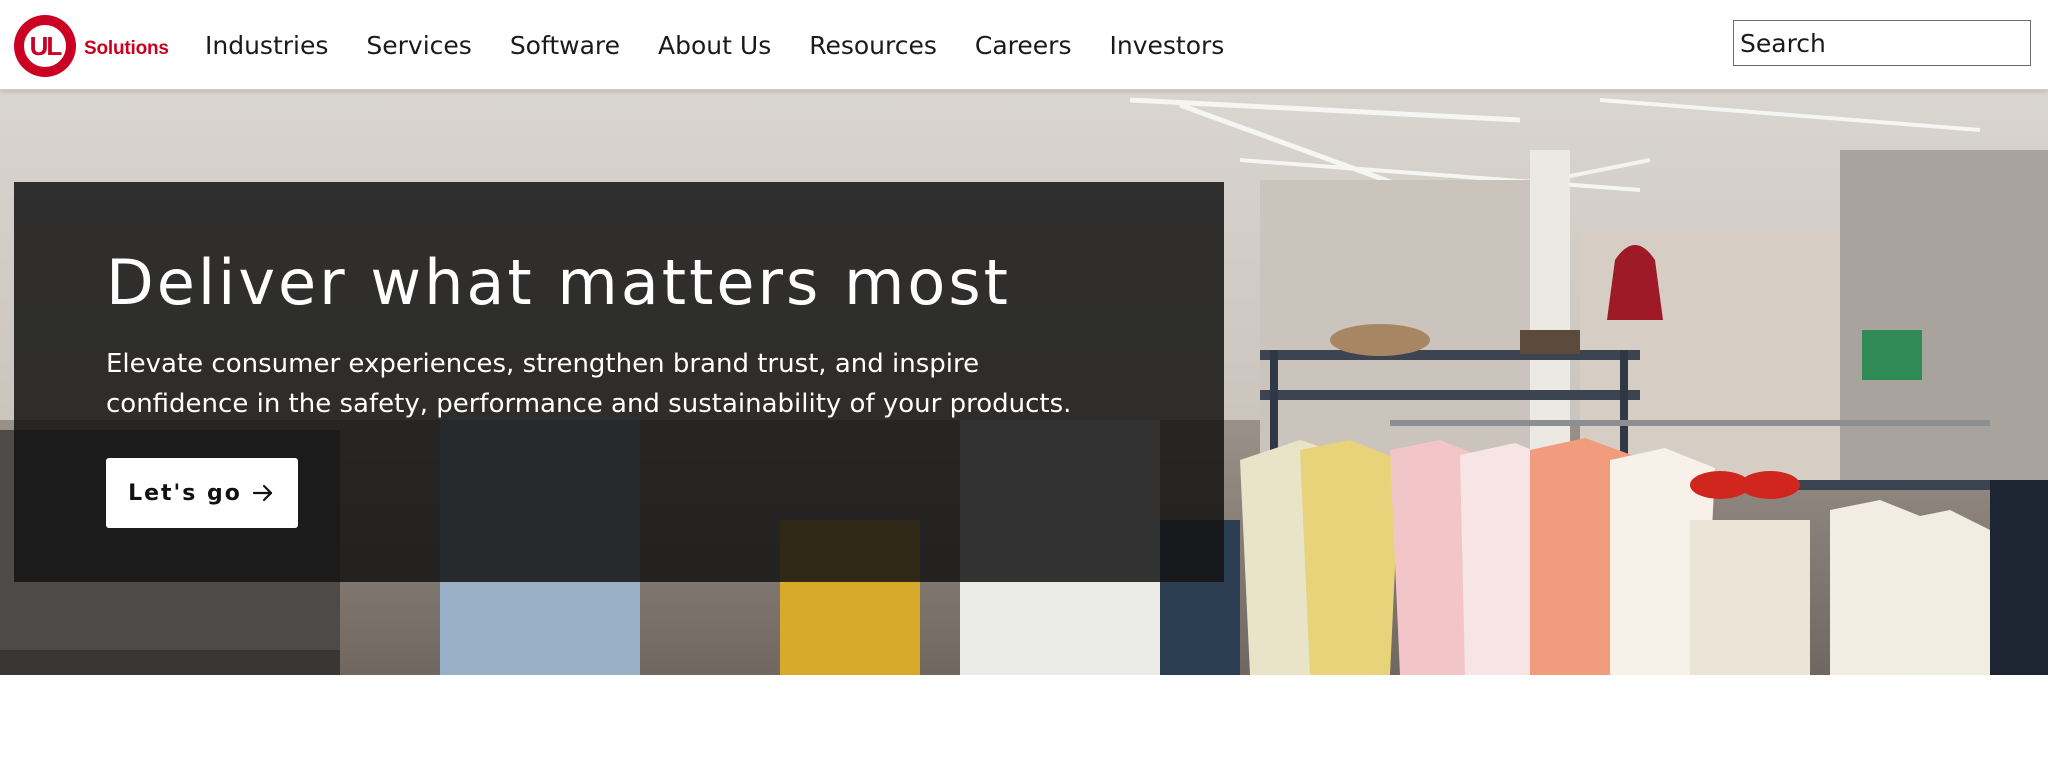  I want to click on logo-mark-text: UL, so click(46, 46).